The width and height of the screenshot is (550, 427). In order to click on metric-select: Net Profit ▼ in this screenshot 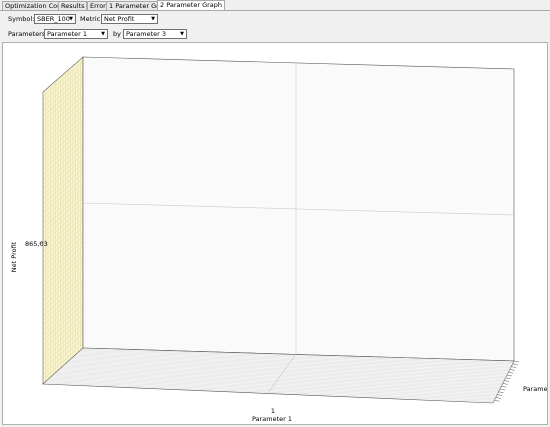, I will do `click(129, 19)`.